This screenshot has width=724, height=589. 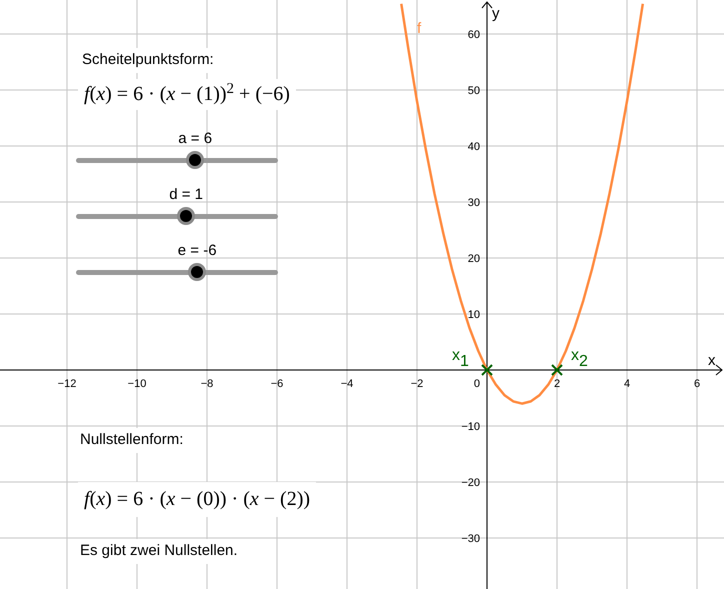 What do you see at coordinates (417, 384) in the screenshot?
I see `tick-label: −2` at bounding box center [417, 384].